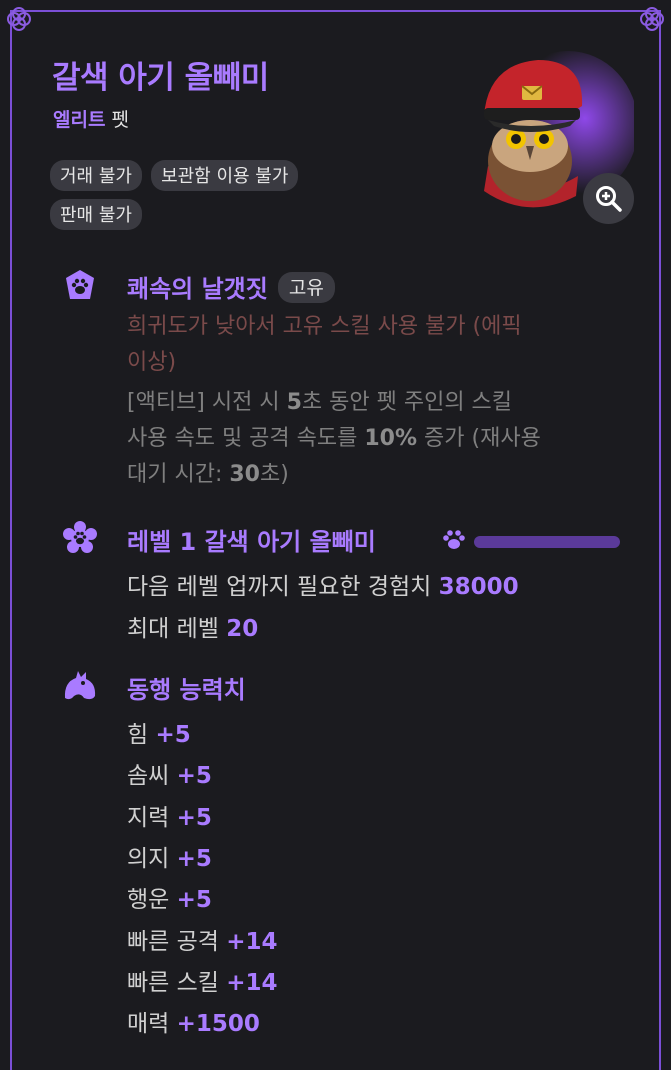 The image size is (671, 1070). Describe the element at coordinates (220, 199) in the screenshot. I see `tag-list: 거래 불가 보관함 이용 불가 판매 불가` at that location.